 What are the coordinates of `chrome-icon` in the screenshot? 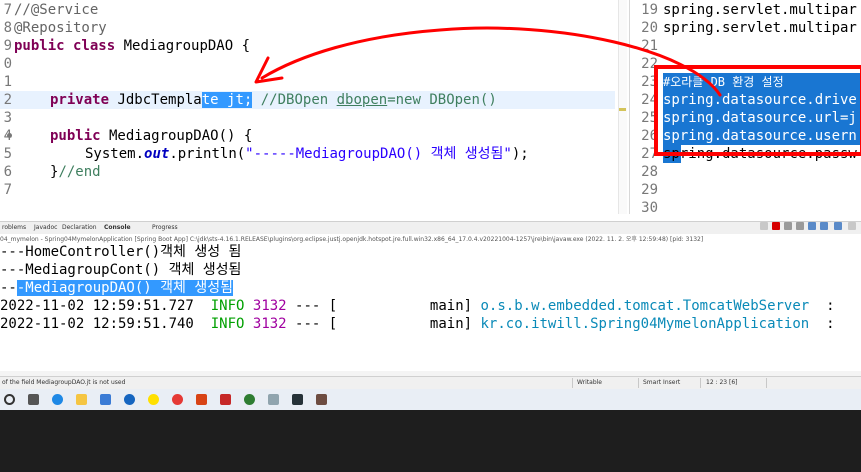 It's located at (177, 399).